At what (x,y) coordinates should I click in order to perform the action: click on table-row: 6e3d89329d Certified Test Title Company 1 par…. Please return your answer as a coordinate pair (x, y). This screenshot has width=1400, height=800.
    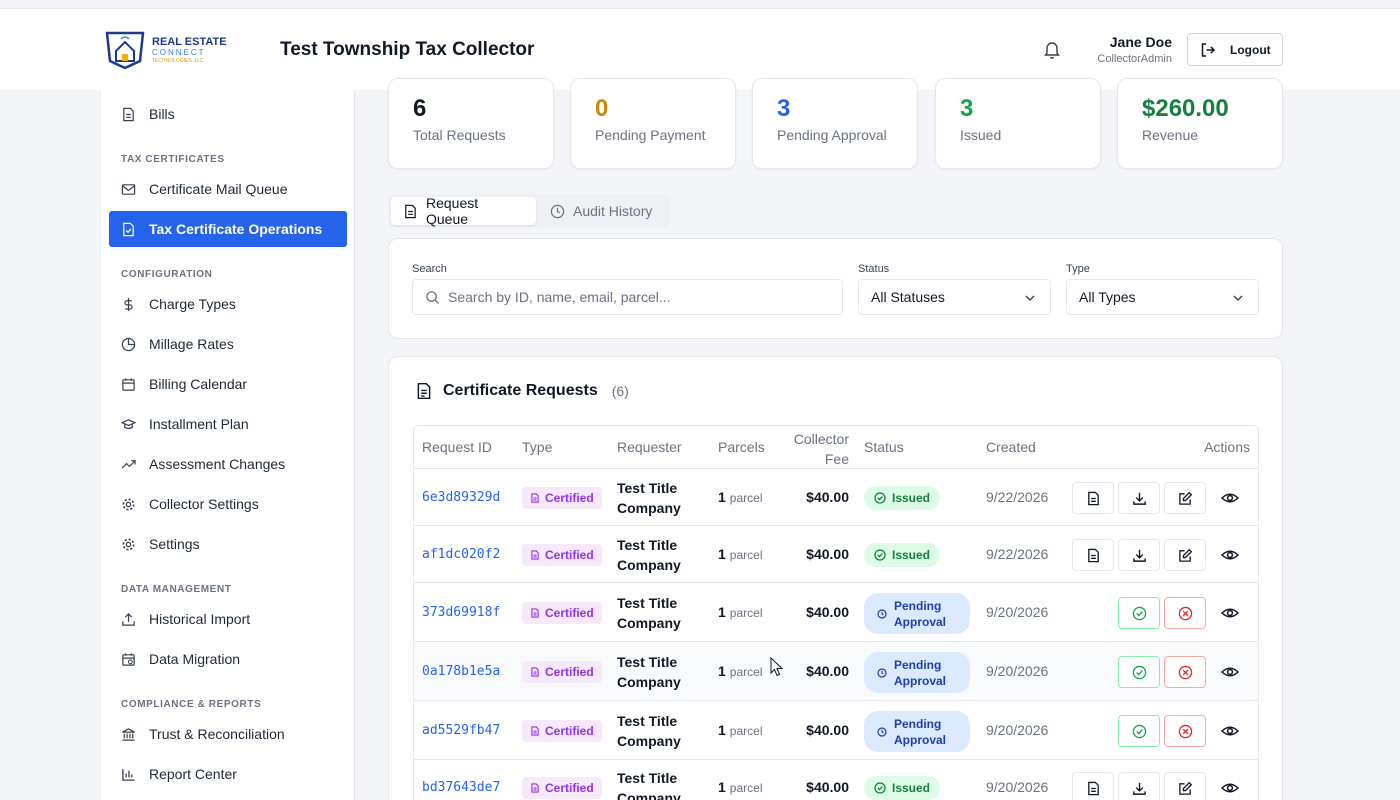
    Looking at the image, I should click on (836, 496).